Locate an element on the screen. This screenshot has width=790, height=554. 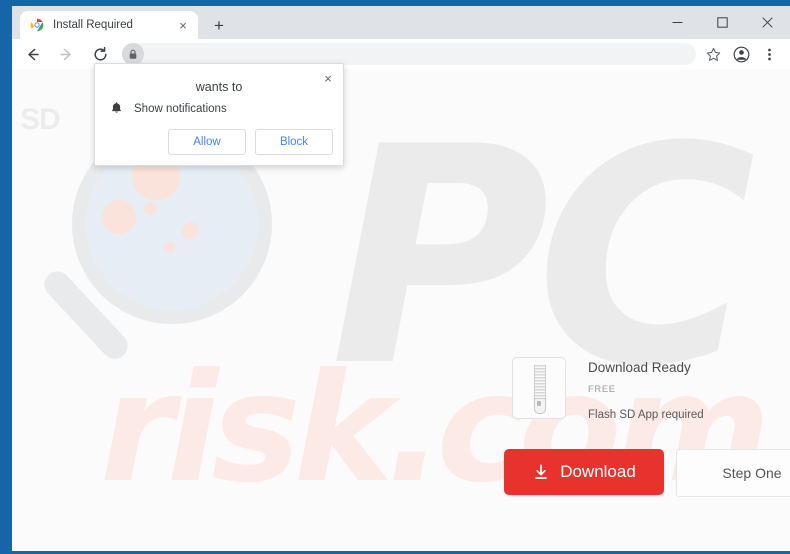
profile-avatar-icon is located at coordinates (741, 54).